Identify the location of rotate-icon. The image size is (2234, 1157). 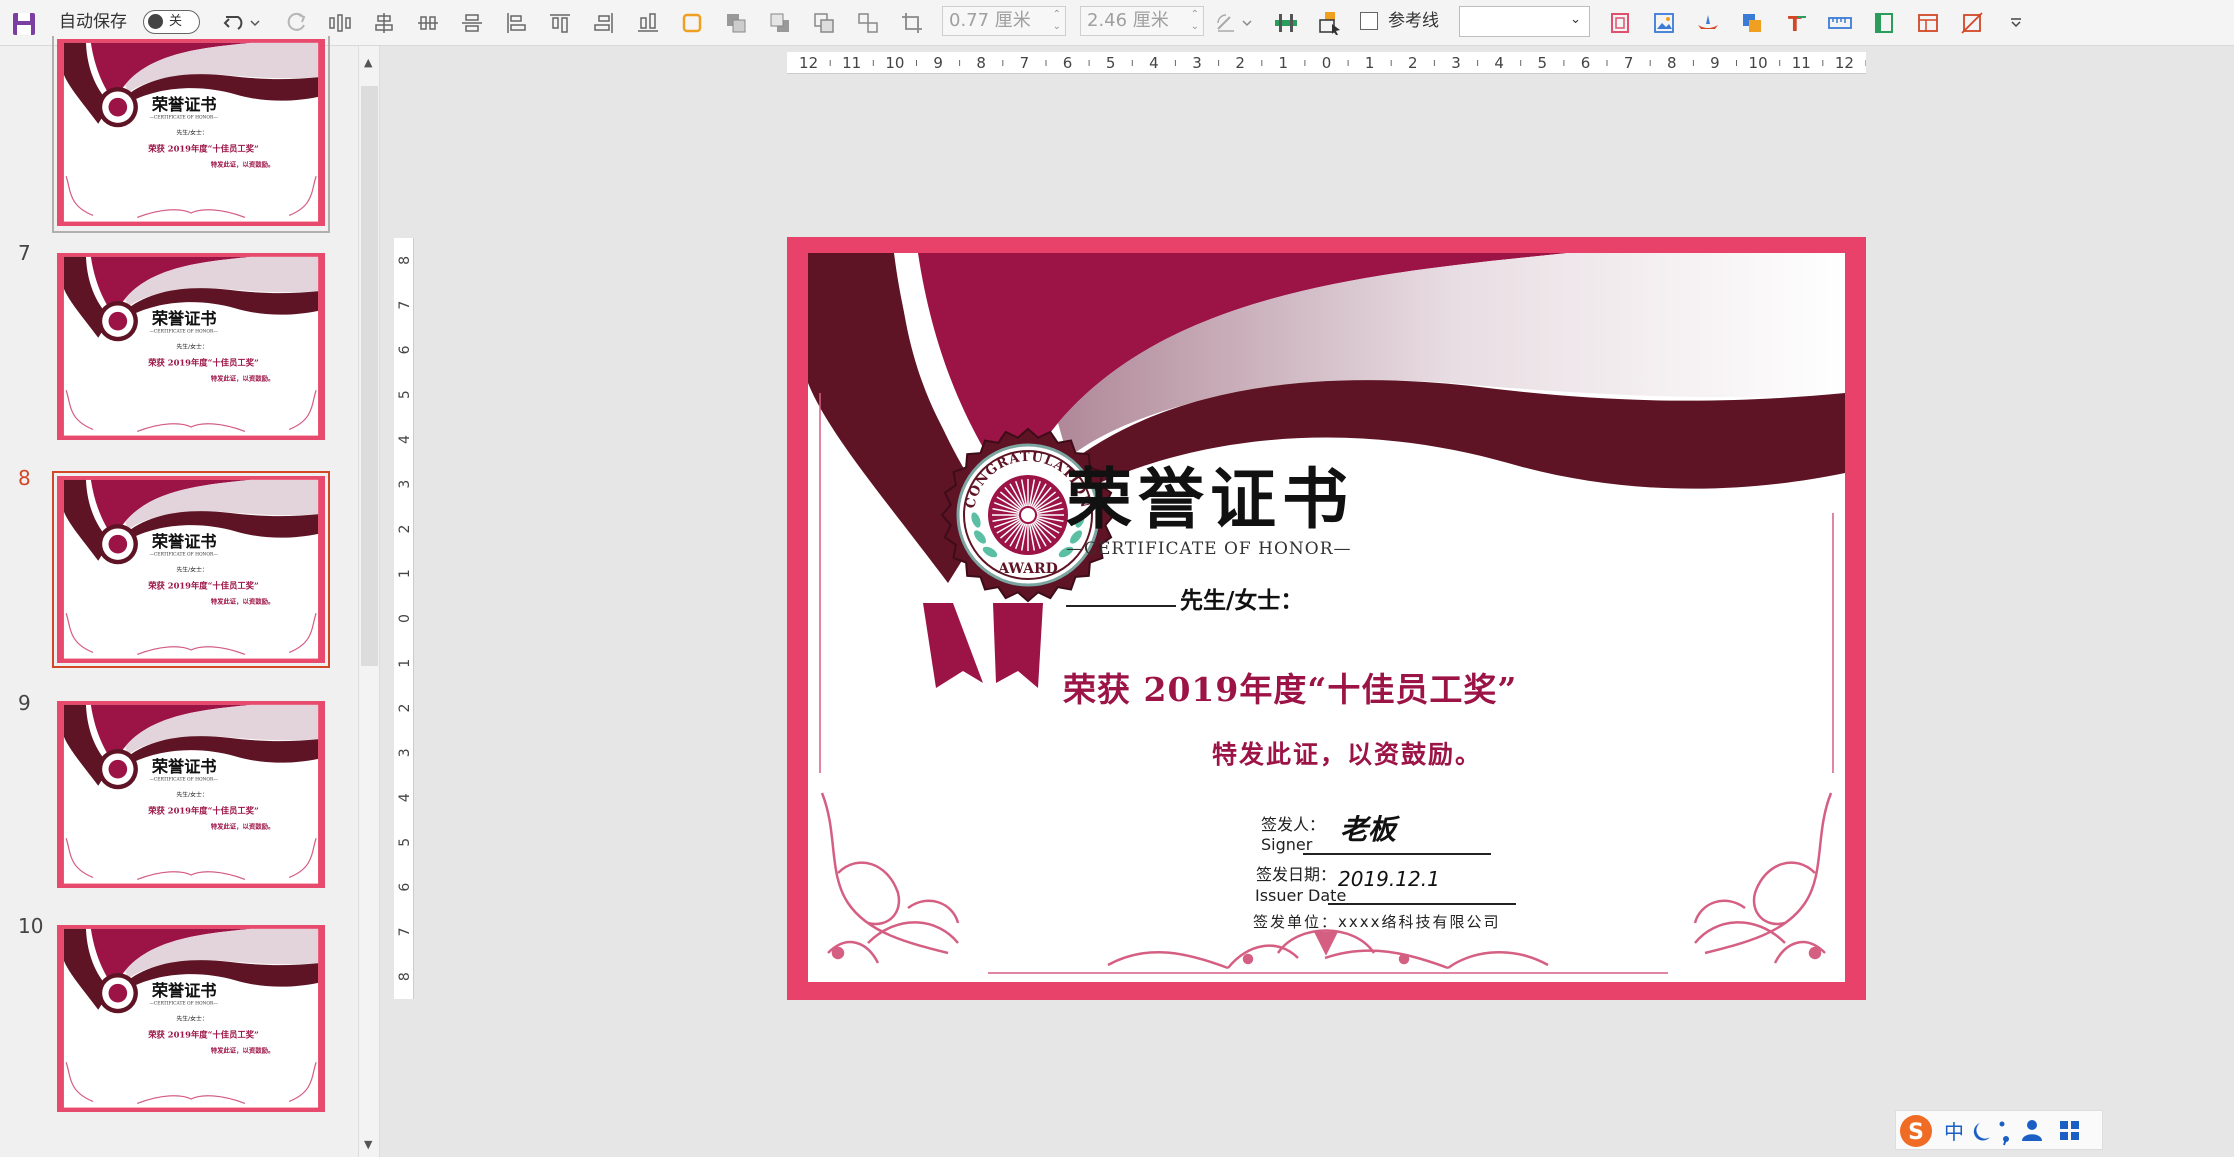
(1226, 23).